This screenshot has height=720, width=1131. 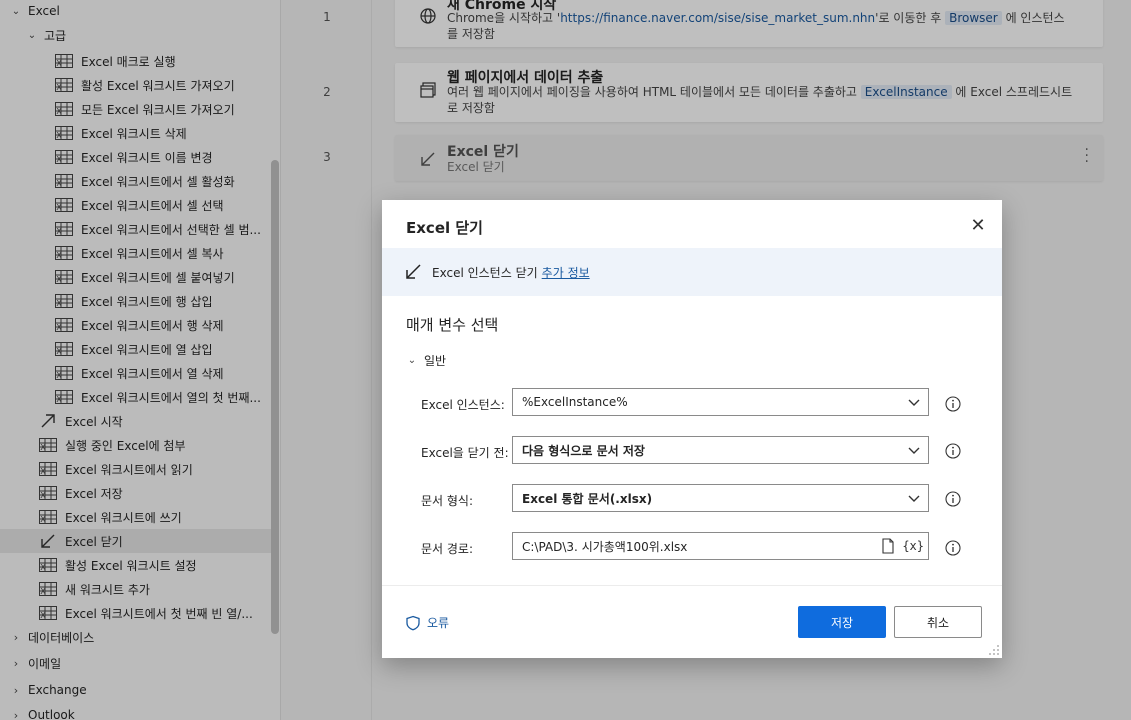 I want to click on save-button: 저장, so click(x=842, y=622).